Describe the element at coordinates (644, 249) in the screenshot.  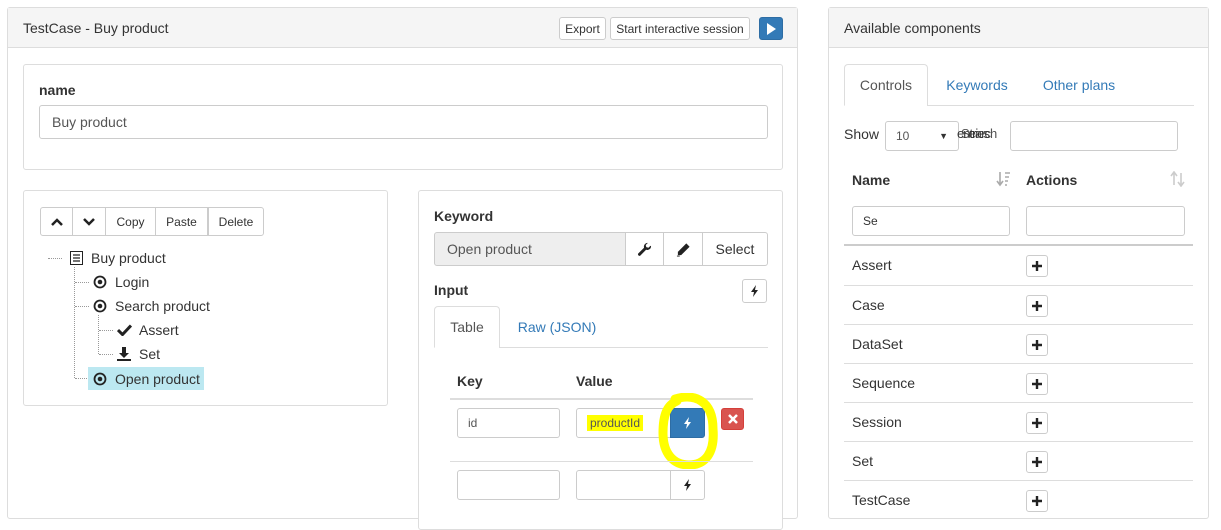
I see `configure-keyword-button` at that location.